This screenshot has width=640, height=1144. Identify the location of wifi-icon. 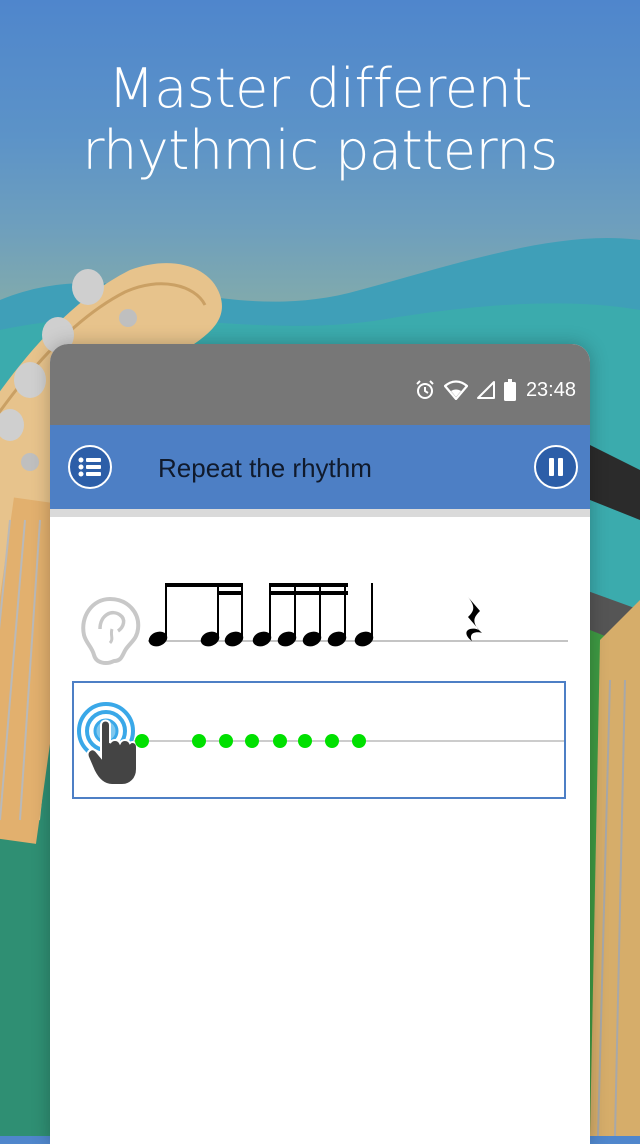
(455, 390).